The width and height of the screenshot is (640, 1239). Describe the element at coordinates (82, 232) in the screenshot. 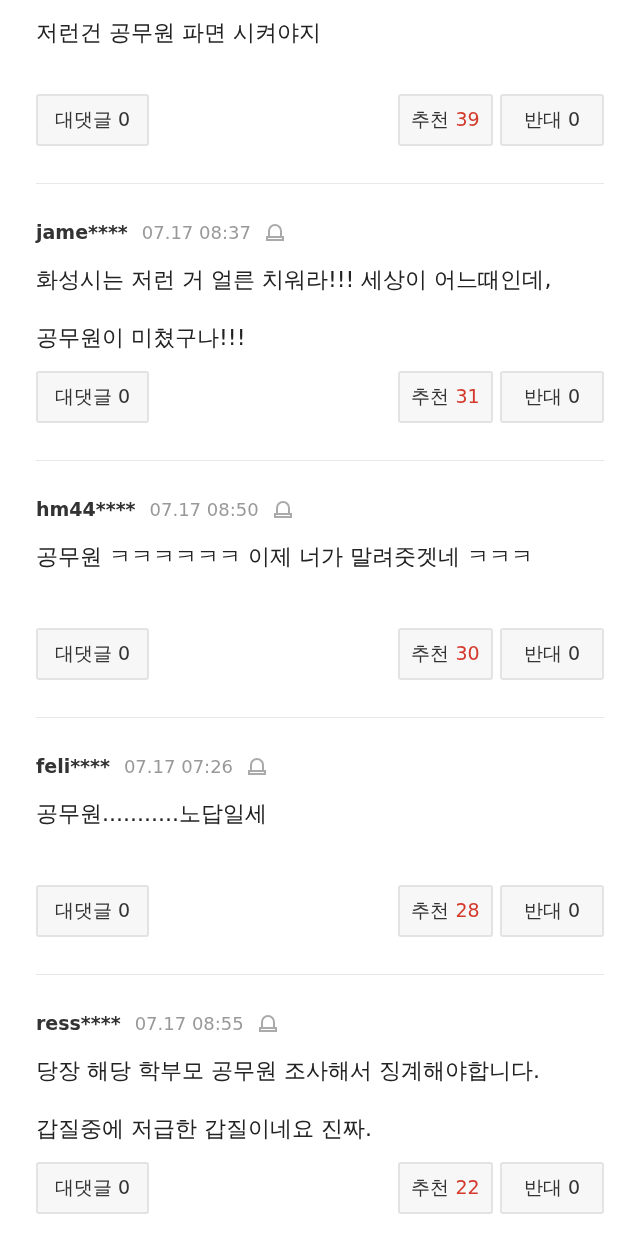

I see `comment-author: jame****` at that location.